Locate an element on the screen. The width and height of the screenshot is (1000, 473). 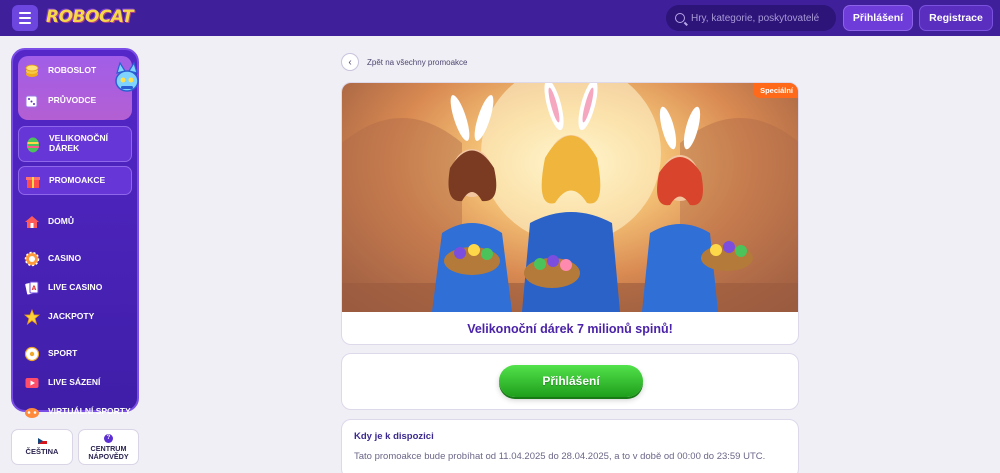
sidebar-item-jackpoty: JACKPOTY is located at coordinates (75, 316).